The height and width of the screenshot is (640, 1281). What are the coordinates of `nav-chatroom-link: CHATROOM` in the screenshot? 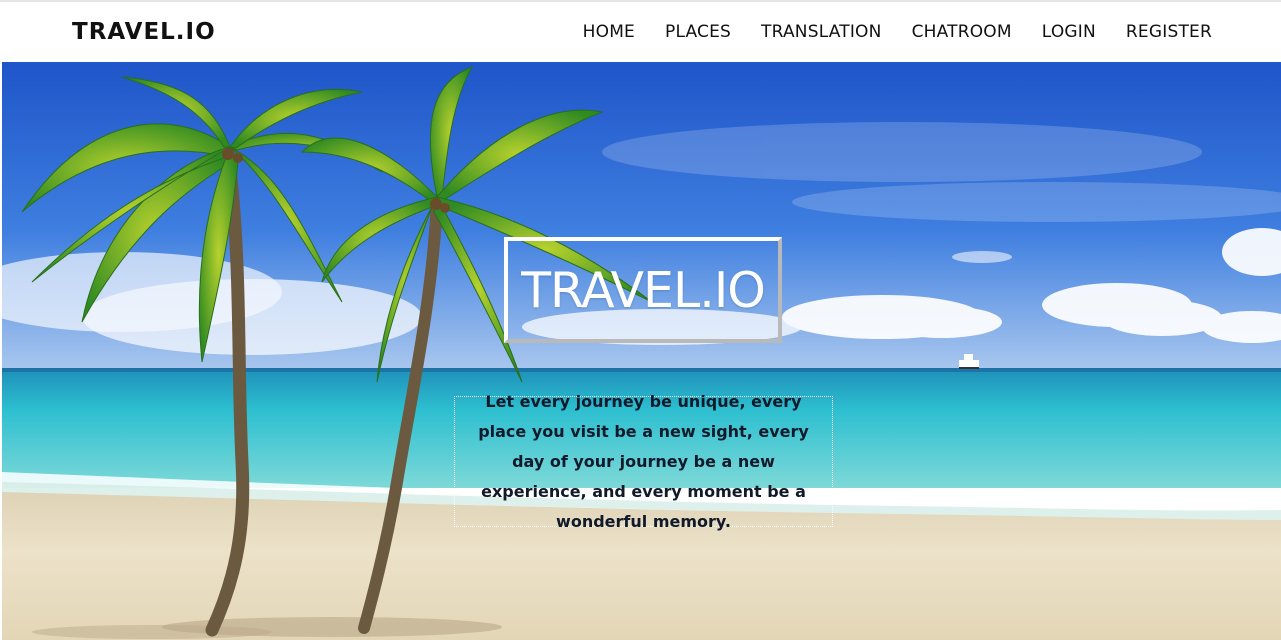 It's located at (962, 32).